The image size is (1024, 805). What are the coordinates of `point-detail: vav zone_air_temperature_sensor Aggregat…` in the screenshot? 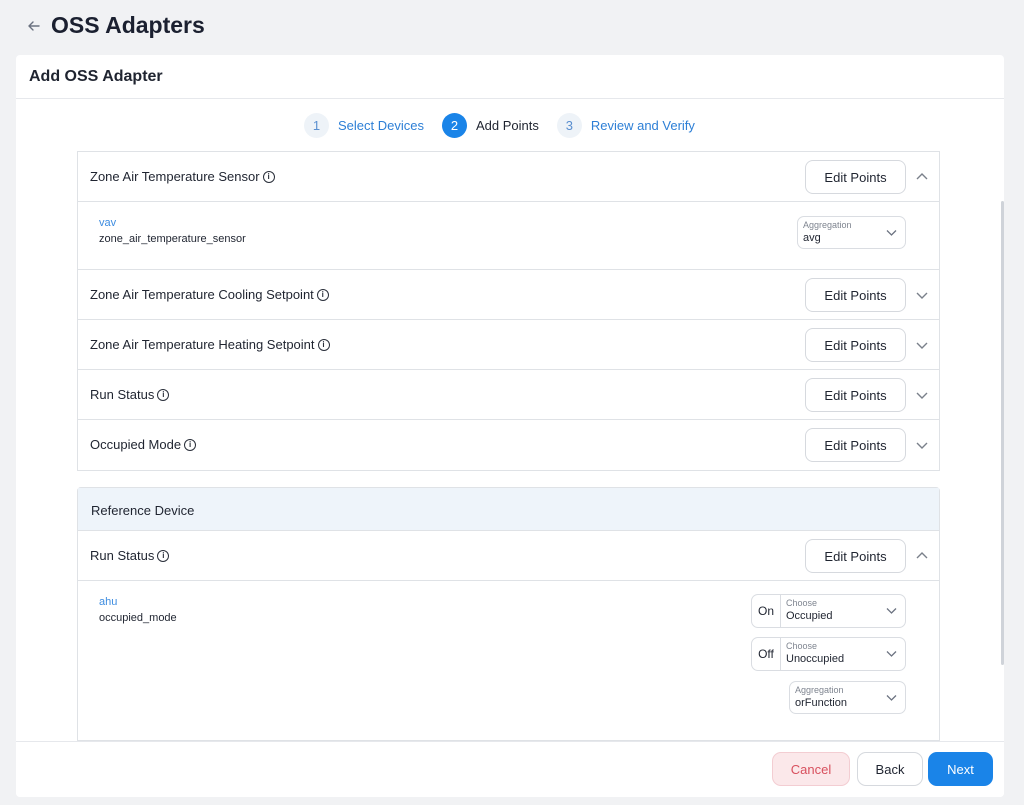 It's located at (508, 236).